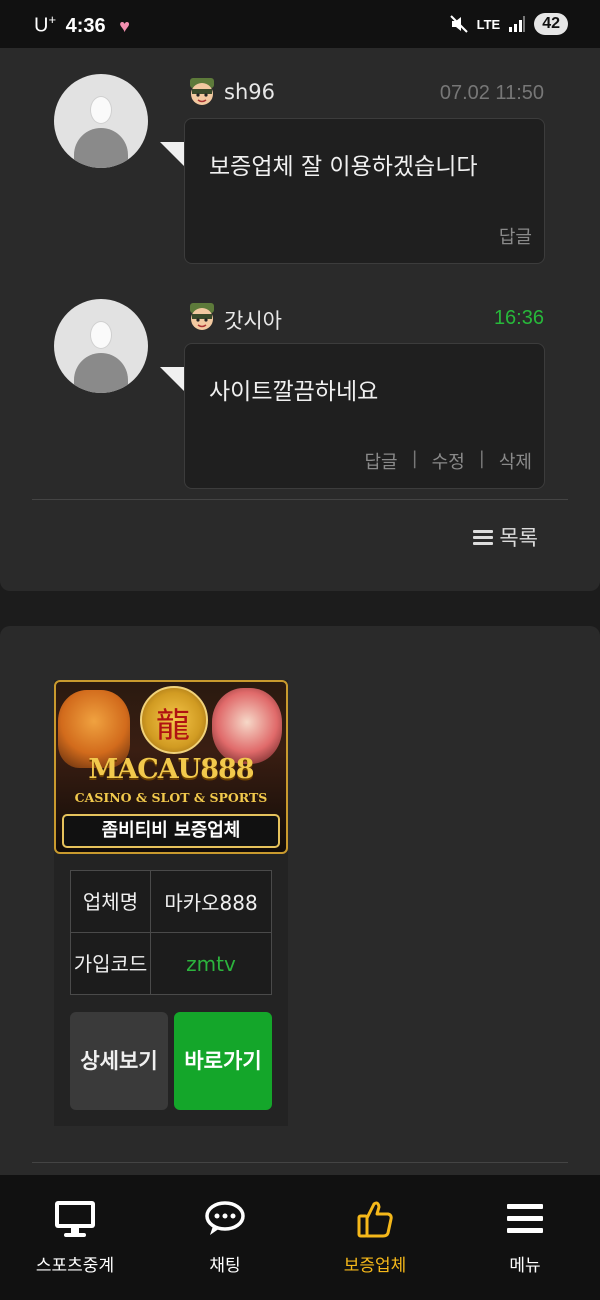  What do you see at coordinates (300, 24) in the screenshot?
I see `status-bar: U+ 4:36 ♥ LTE 42` at bounding box center [300, 24].